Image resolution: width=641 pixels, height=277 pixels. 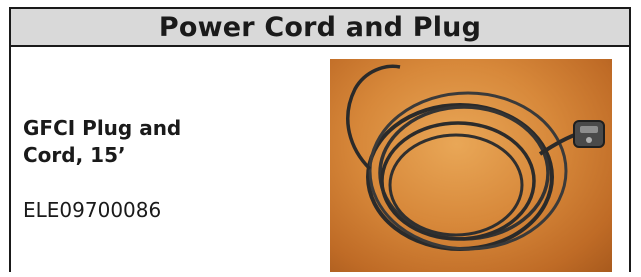 I want to click on gfci-plug-icon, so click(x=589, y=134).